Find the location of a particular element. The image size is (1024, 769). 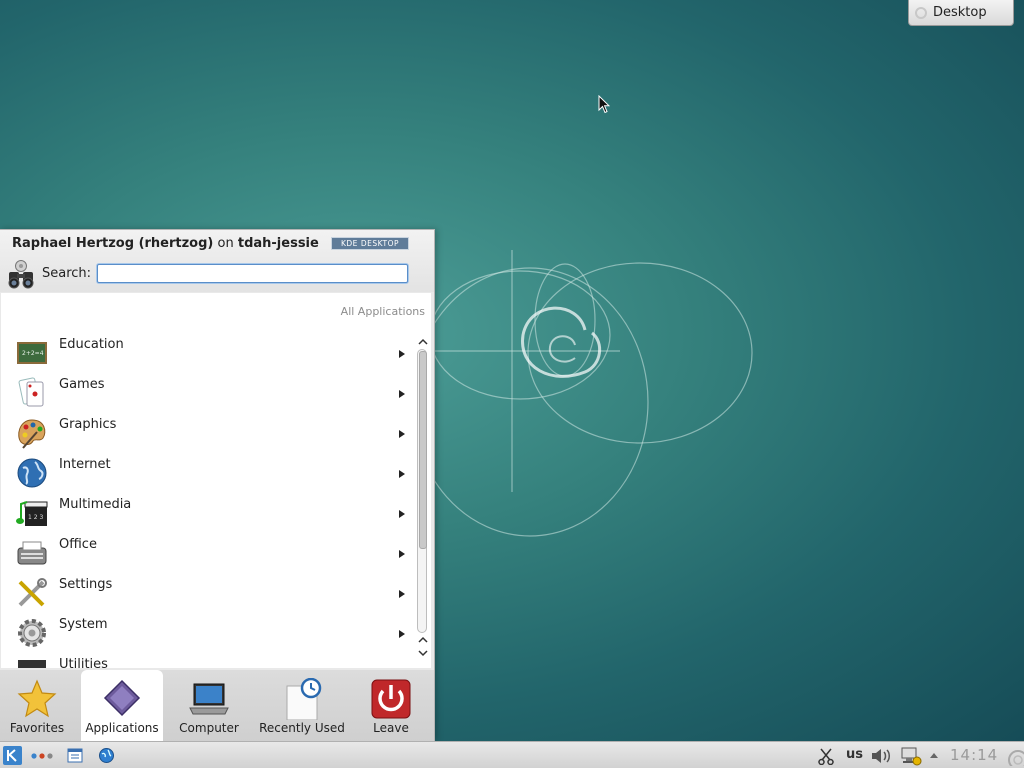

category-games: Games is located at coordinates (207, 393).